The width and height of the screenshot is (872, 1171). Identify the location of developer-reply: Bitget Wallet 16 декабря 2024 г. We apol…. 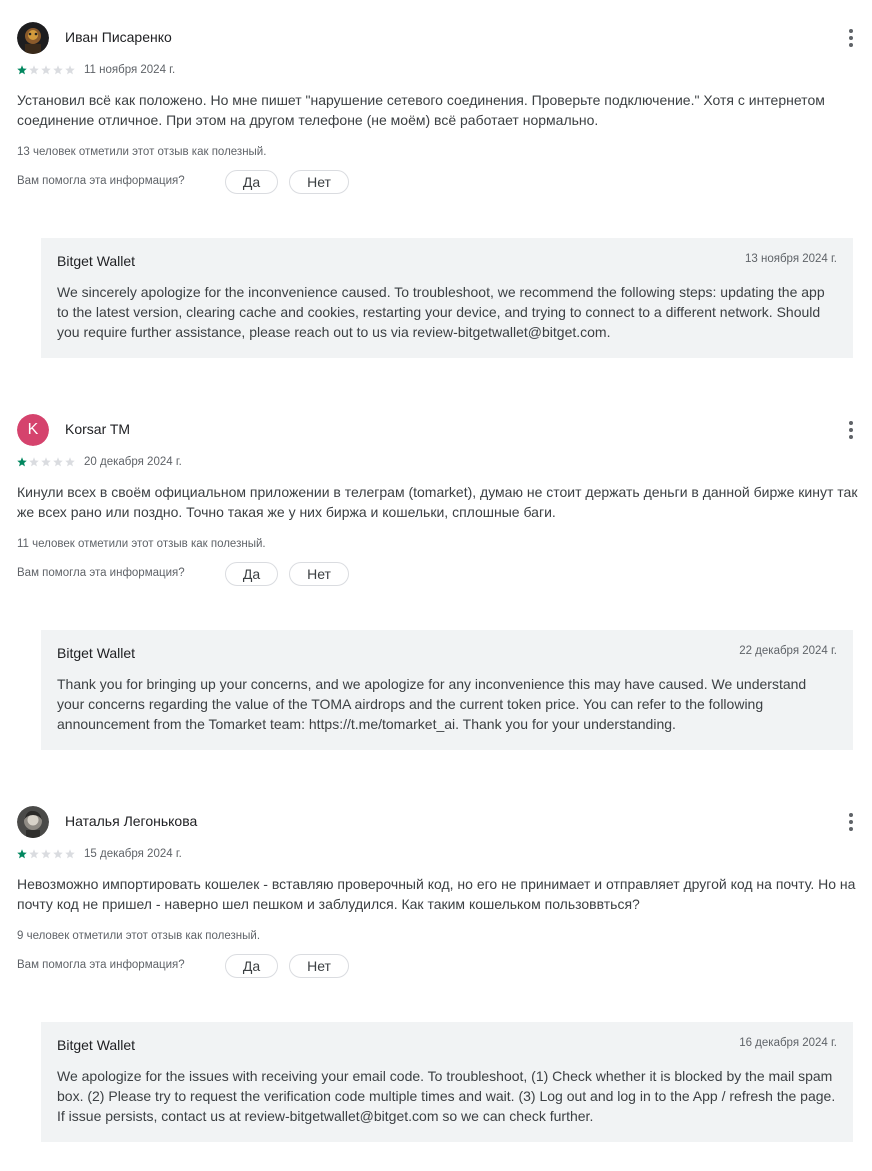
(447, 1082).